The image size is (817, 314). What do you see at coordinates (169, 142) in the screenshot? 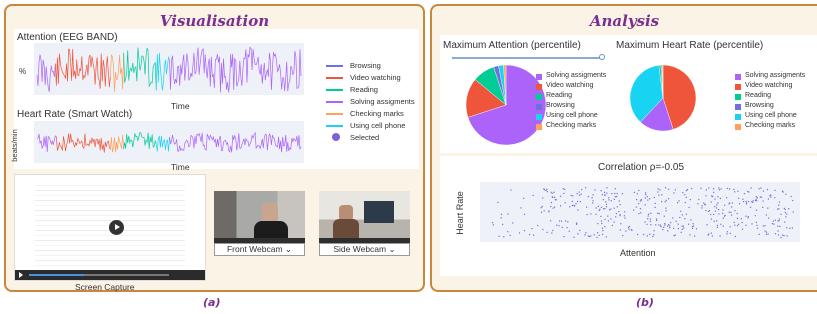
I see `heart-line-chart` at bounding box center [169, 142].